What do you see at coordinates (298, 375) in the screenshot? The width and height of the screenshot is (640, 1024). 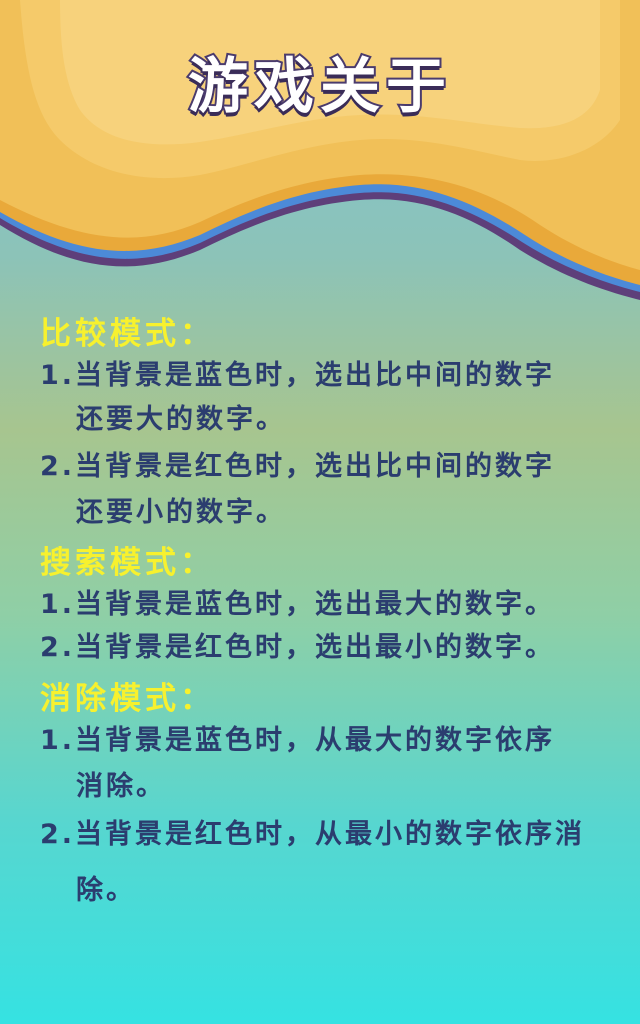 I see `rule-line: 1.当背景是蓝色时，选出比中间的数字` at bounding box center [298, 375].